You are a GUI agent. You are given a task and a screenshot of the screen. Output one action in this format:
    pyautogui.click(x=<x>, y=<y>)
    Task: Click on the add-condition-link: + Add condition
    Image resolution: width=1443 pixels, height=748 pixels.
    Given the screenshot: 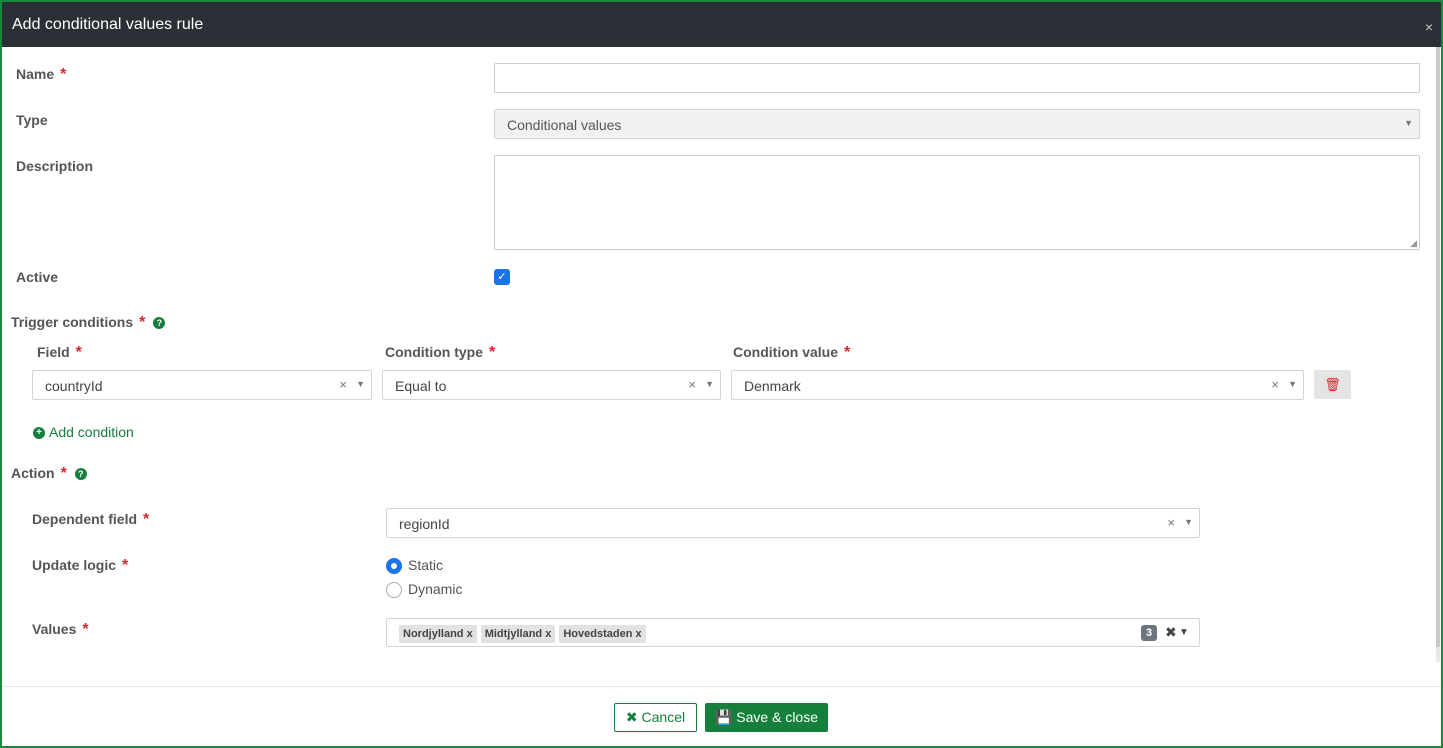 What is the action you would take?
    pyautogui.click(x=83, y=432)
    